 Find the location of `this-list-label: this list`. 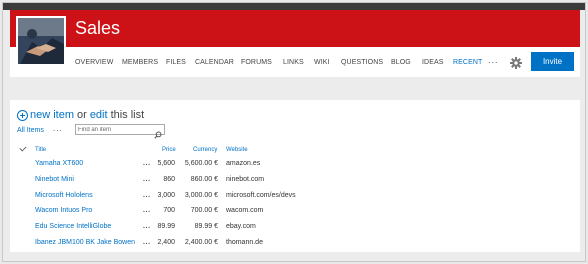

this-list-label: this list is located at coordinates (127, 115).